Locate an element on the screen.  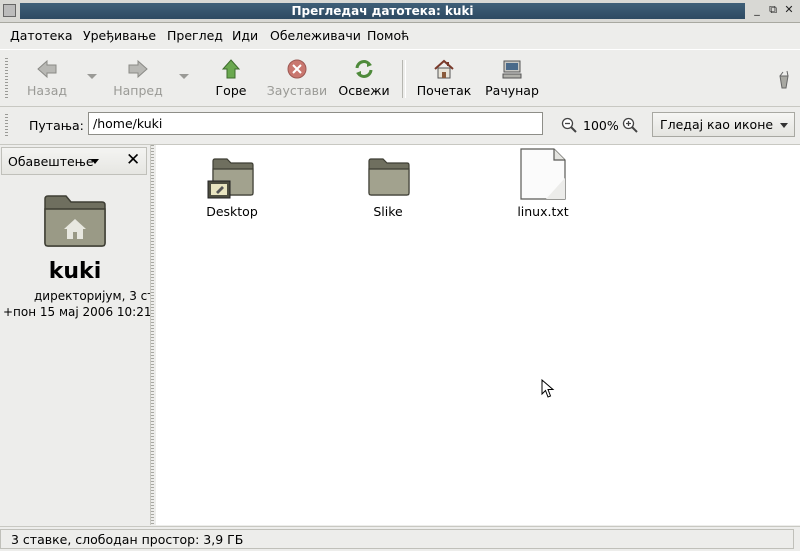
sidebar-panel-selector: Обавештење ✕ is located at coordinates (74, 161).